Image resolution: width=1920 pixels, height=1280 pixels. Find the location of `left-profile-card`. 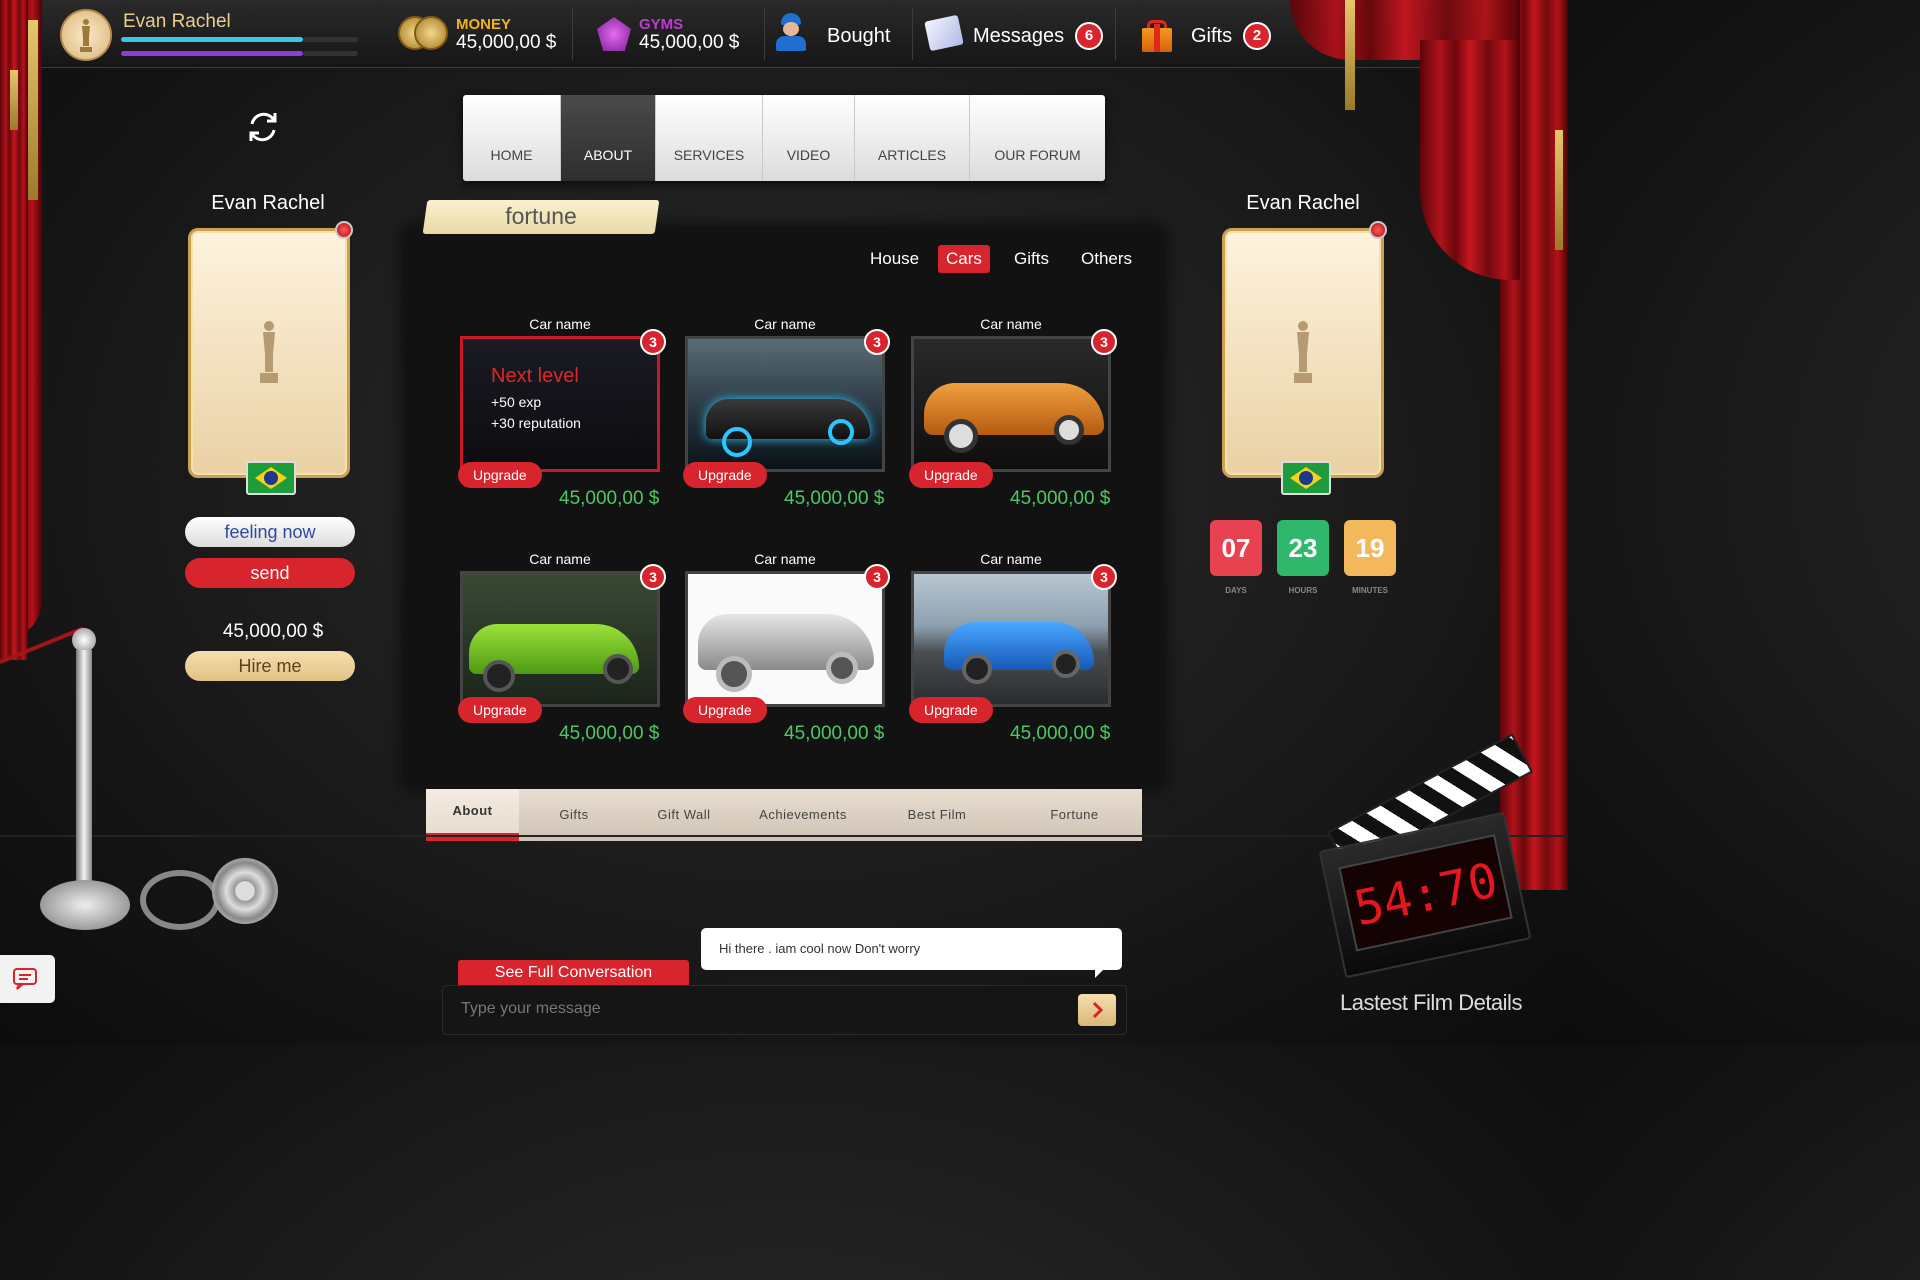

left-profile-card is located at coordinates (269, 353).